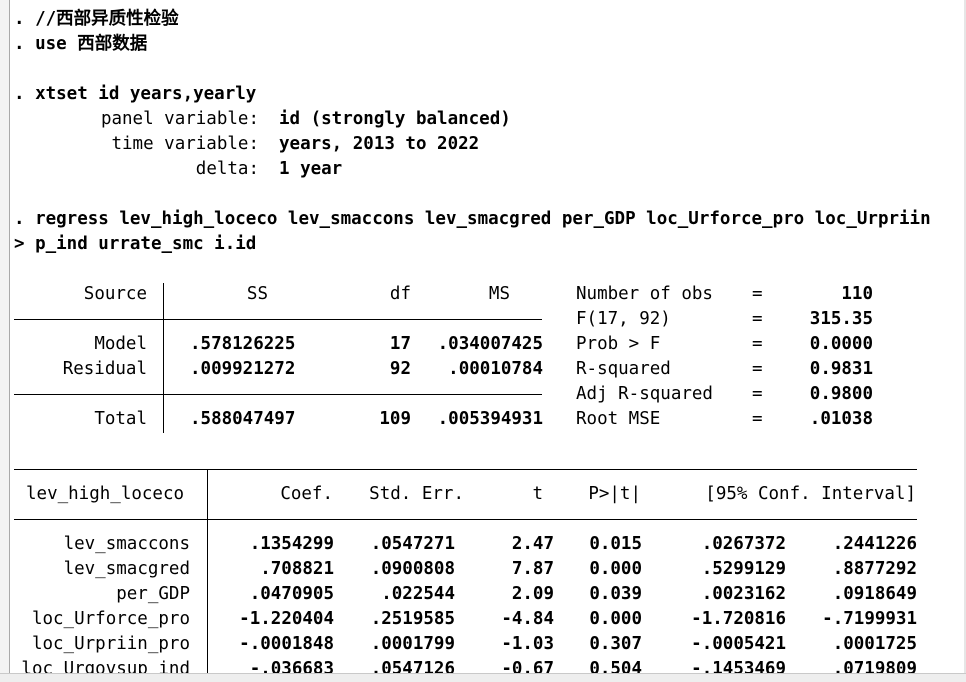  Describe the element at coordinates (618, 344) in the screenshot. I see `fit-stat-label: Prob > F` at that location.